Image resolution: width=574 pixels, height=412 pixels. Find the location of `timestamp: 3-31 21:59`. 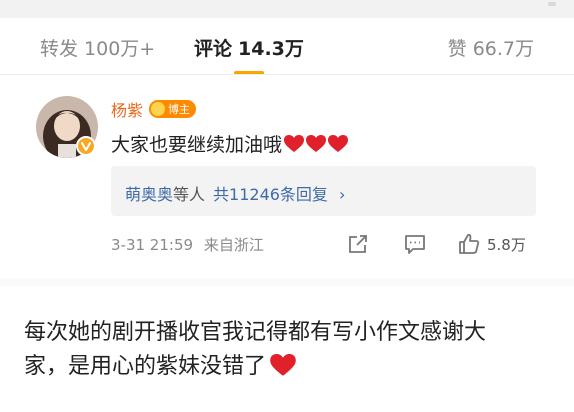

timestamp: 3-31 21:59 is located at coordinates (152, 245).